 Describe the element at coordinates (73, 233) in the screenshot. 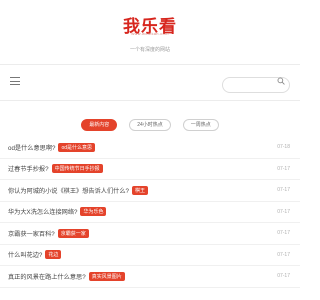

I see `article-tag: 京霸获一家` at that location.